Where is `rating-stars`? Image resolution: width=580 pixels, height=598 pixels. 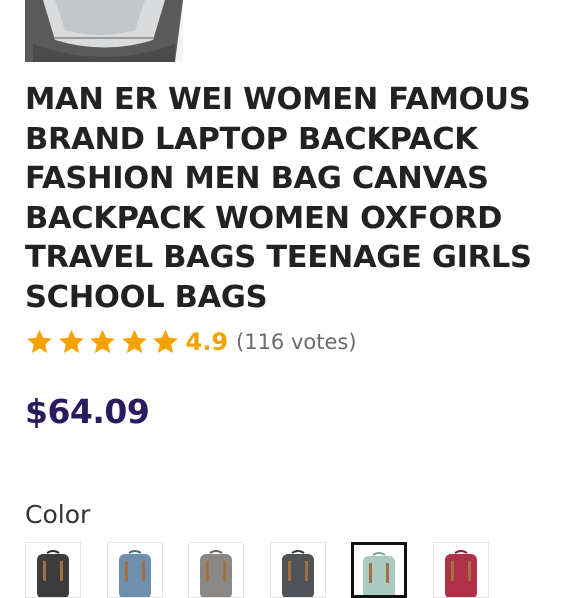
rating-stars is located at coordinates (104, 342).